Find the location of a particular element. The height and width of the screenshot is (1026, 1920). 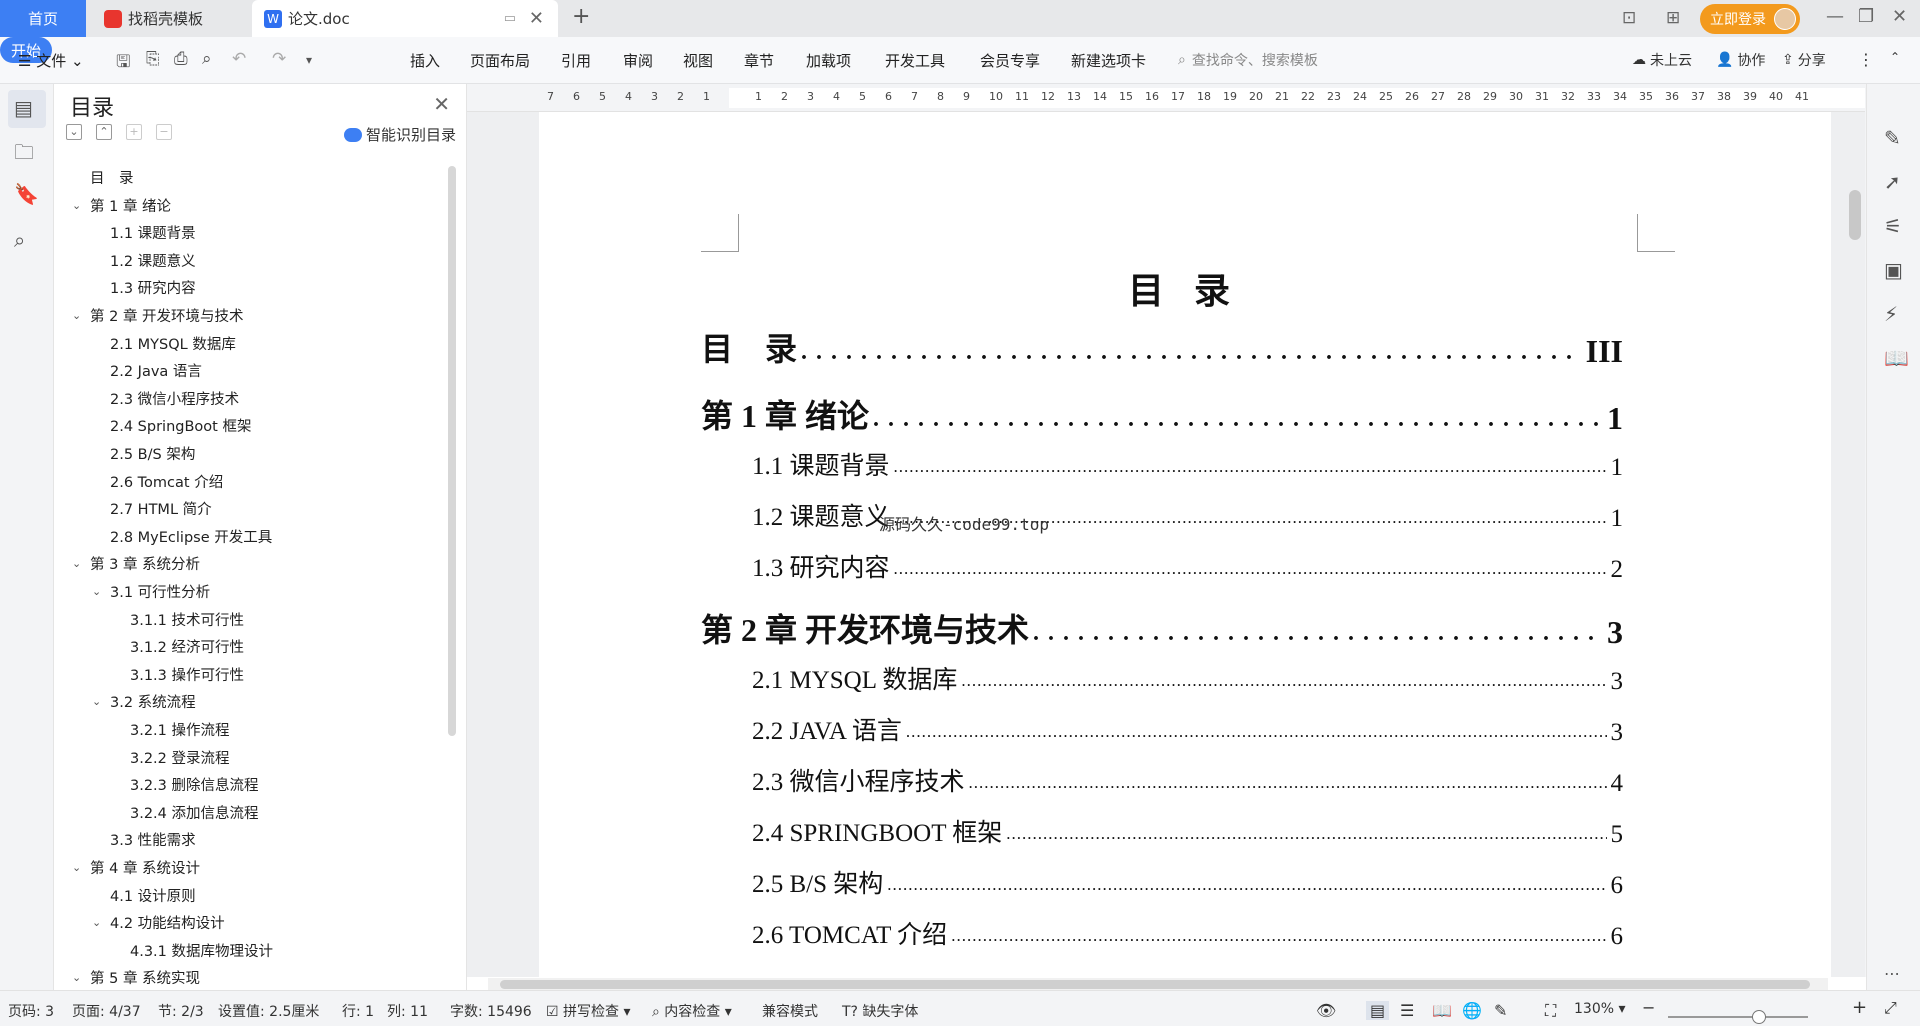

chapter-nav-icon: 🗀 is located at coordinates (24, 155).